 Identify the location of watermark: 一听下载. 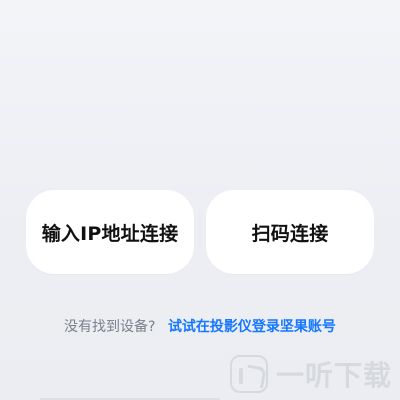
(310, 374).